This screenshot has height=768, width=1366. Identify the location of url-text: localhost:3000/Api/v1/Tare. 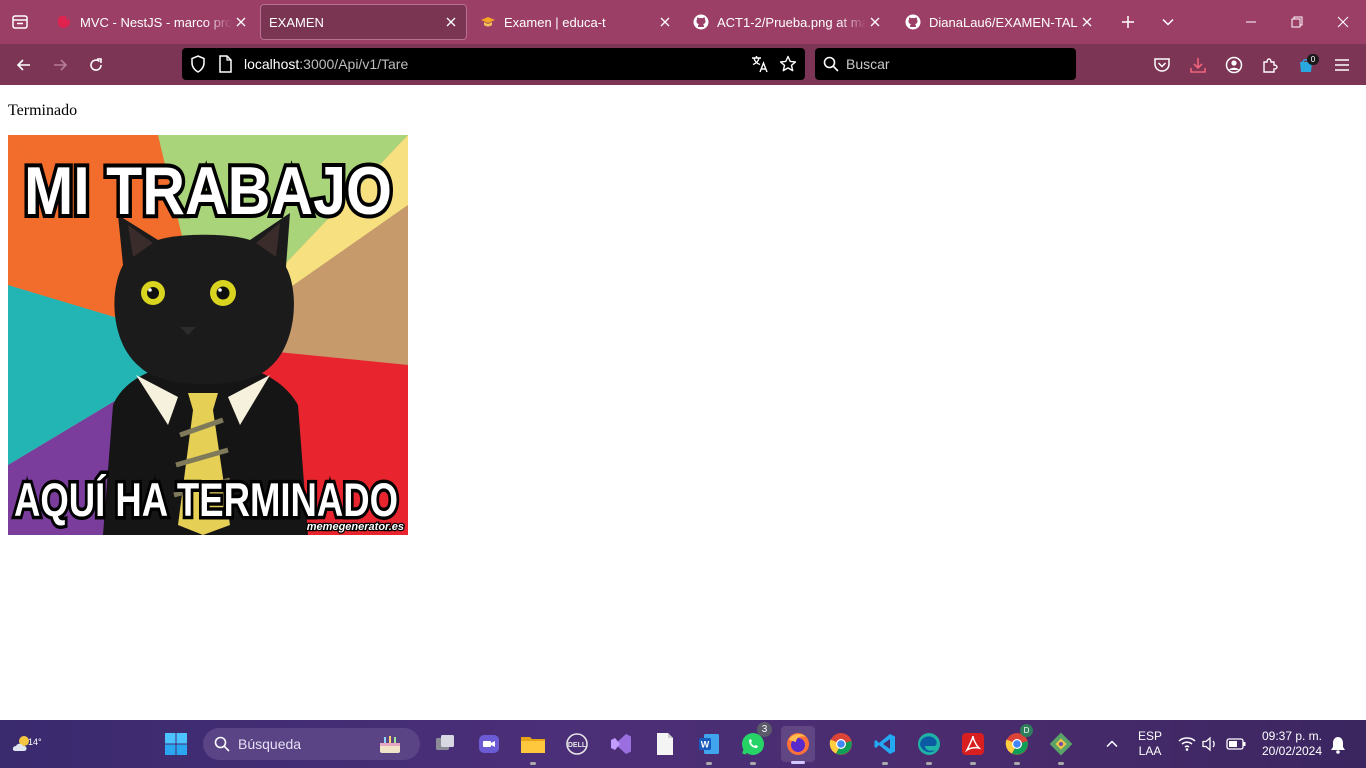
(326, 64).